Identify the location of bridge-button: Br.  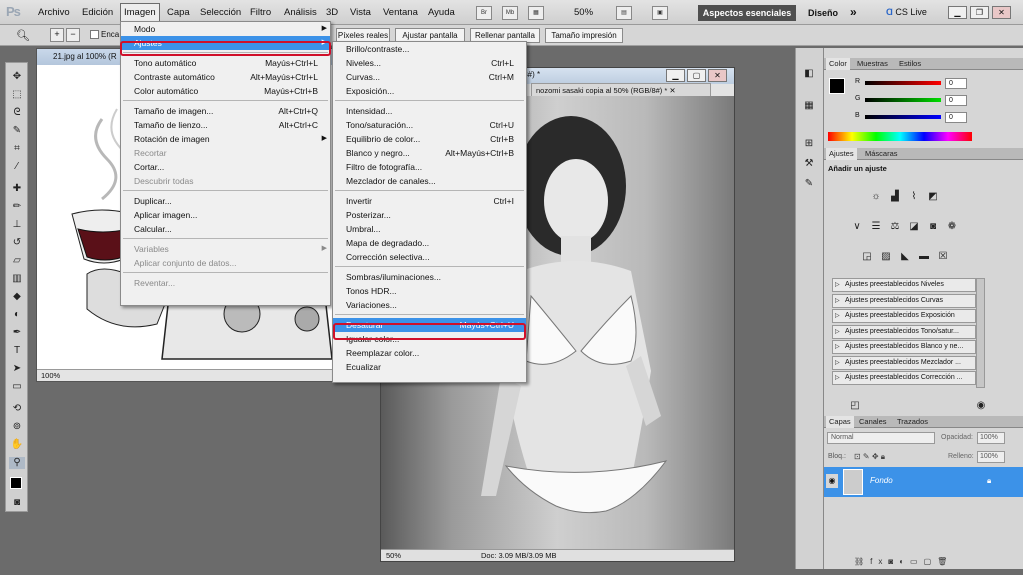
(484, 13).